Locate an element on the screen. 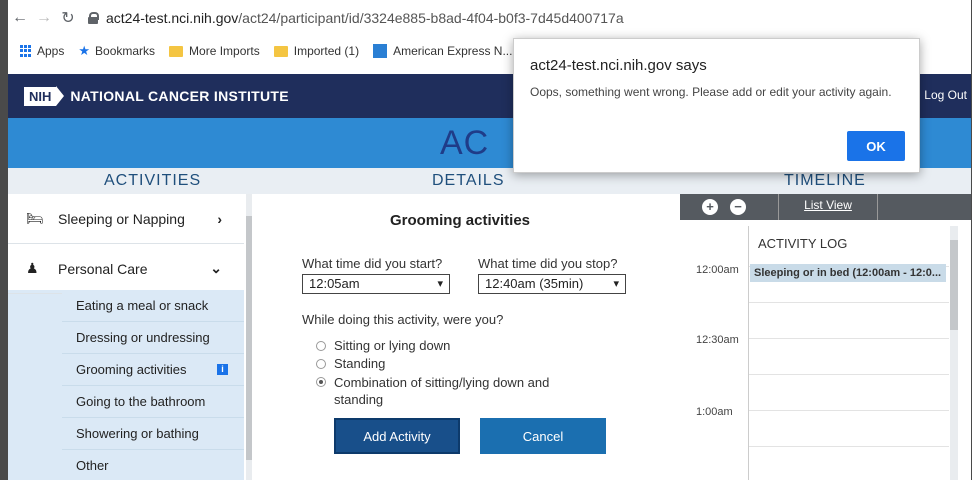  option-standing: Standing is located at coordinates (350, 363).